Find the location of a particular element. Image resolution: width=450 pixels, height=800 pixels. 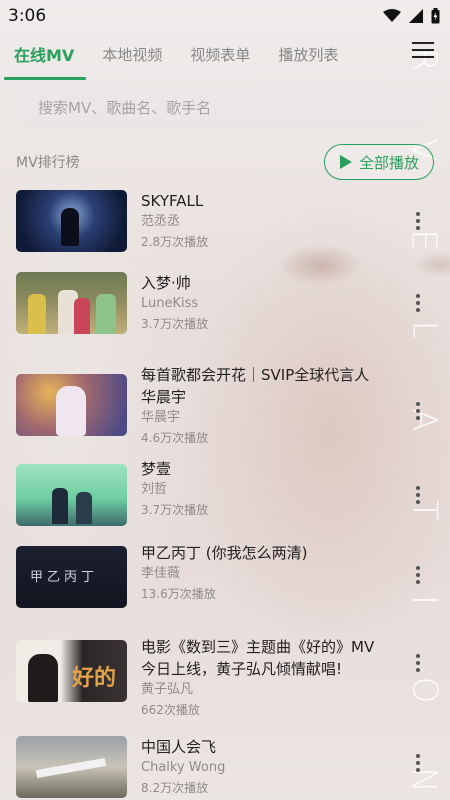

mv-artist: LuneKiss is located at coordinates (170, 303).